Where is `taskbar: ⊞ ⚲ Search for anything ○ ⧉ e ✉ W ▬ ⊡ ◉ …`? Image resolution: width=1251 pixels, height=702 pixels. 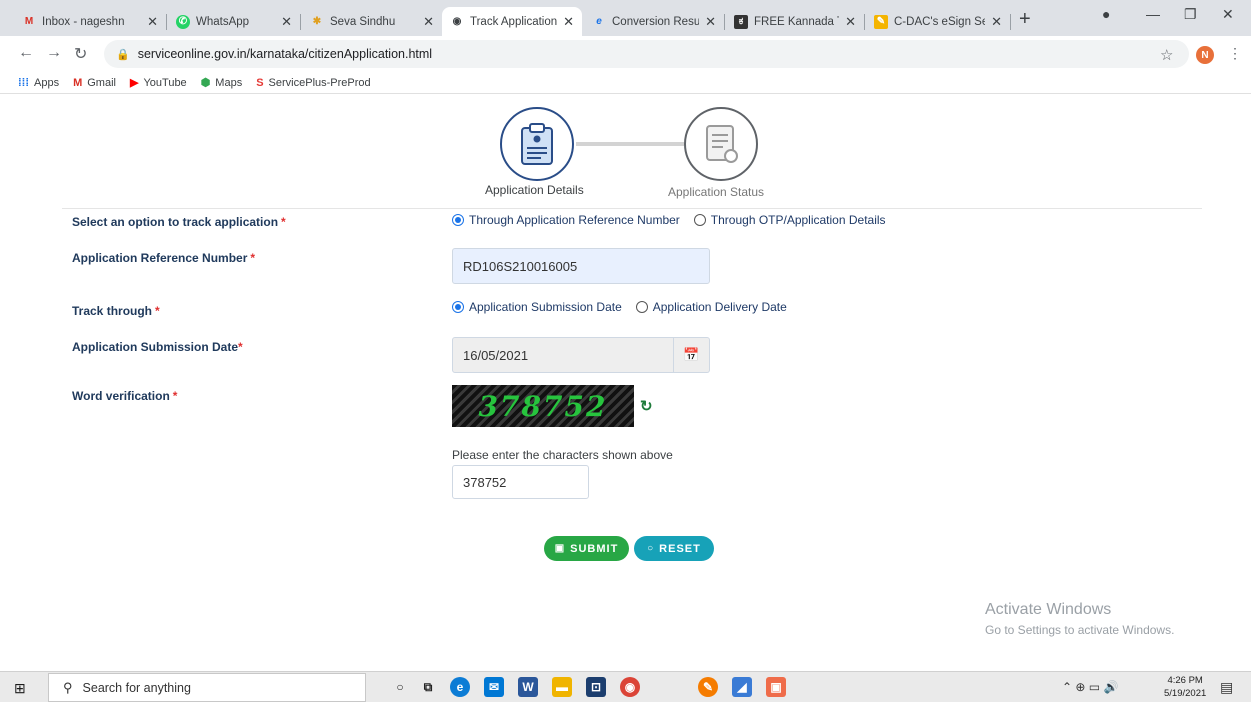 taskbar: ⊞ ⚲ Search for anything ○ ⧉ e ✉ W ▬ ⊡ ◉ … is located at coordinates (625, 686).